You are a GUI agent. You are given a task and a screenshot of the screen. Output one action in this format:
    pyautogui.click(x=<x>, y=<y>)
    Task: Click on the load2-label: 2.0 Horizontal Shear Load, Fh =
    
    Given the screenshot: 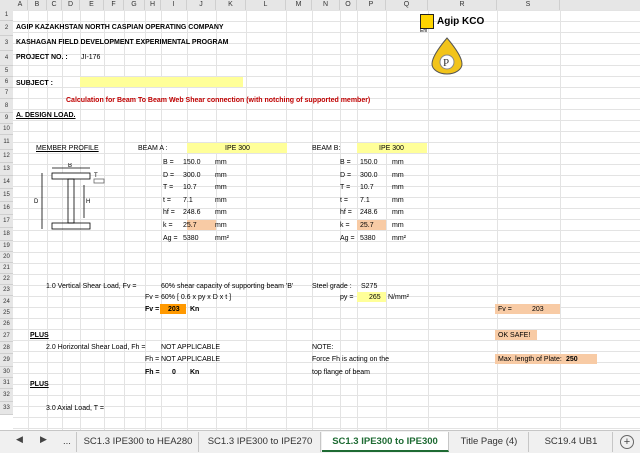 What is the action you would take?
    pyautogui.click(x=96, y=347)
    